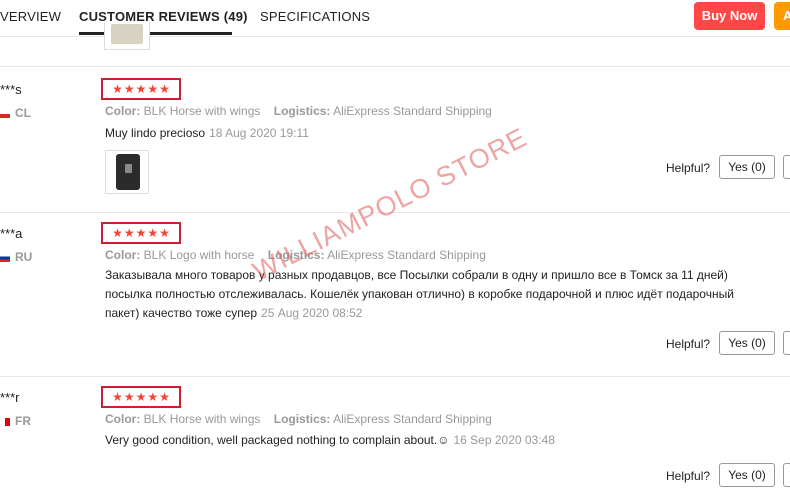 The width and height of the screenshot is (790, 500). I want to click on buy-now-button: Buy Now, so click(729, 16).